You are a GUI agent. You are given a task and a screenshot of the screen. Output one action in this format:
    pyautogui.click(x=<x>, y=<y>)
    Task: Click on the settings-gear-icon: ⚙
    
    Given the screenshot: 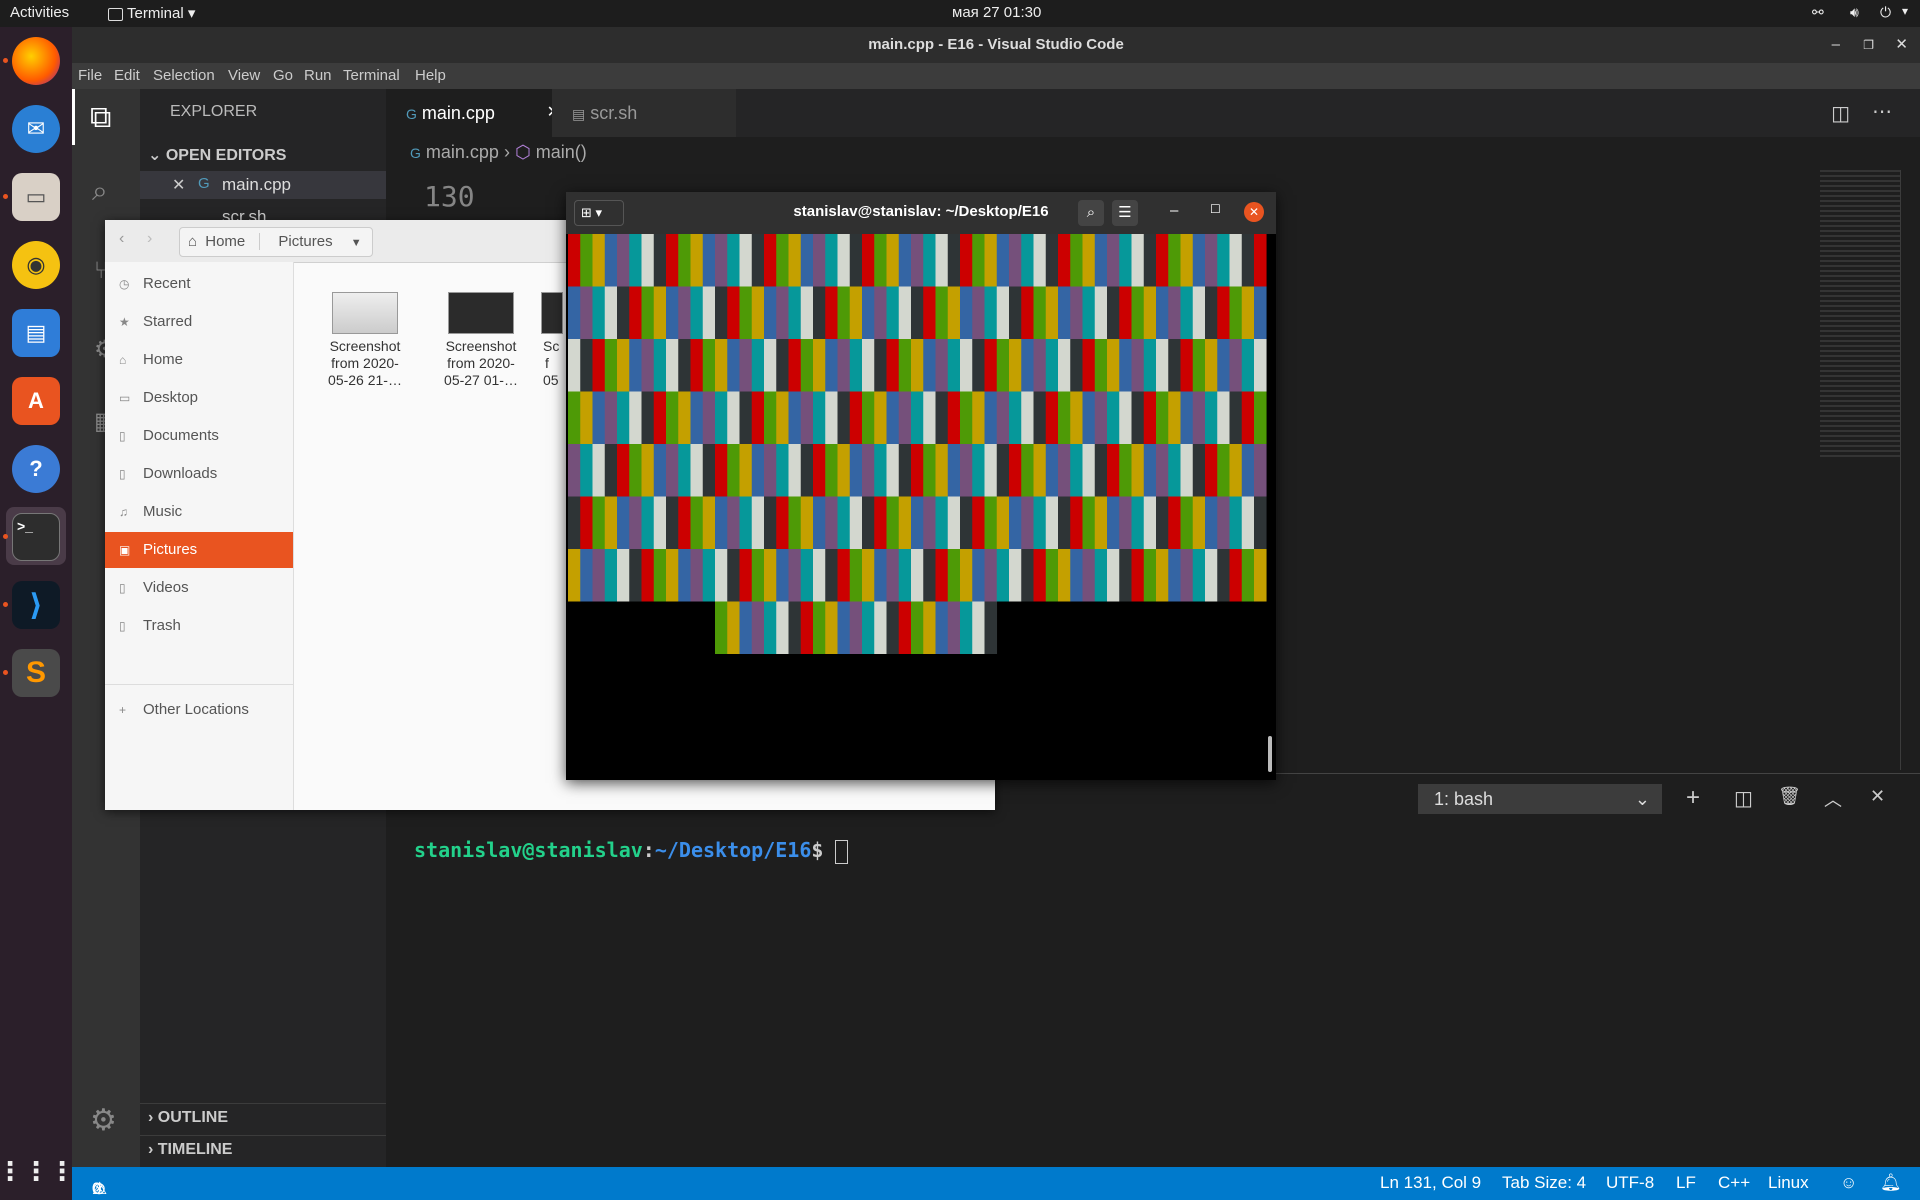 What is the action you would take?
    pyautogui.click(x=103, y=1120)
    